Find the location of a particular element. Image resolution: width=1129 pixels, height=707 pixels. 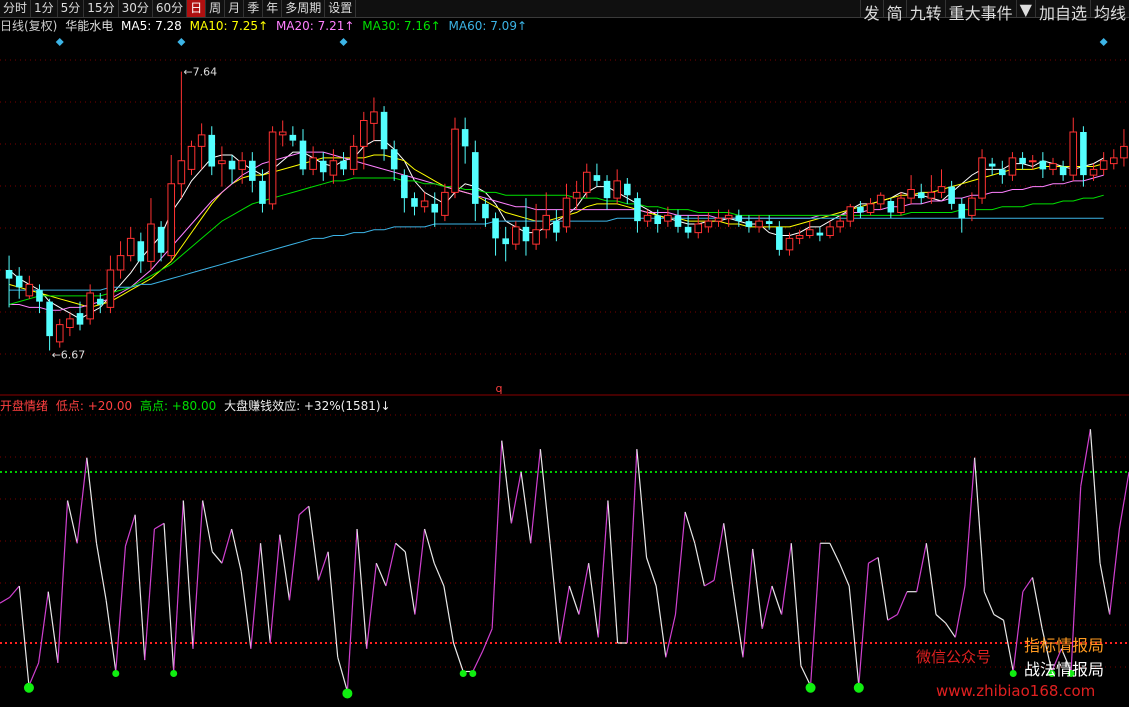

watermark-brand1: 指标情报局 is located at coordinates (1064, 645).